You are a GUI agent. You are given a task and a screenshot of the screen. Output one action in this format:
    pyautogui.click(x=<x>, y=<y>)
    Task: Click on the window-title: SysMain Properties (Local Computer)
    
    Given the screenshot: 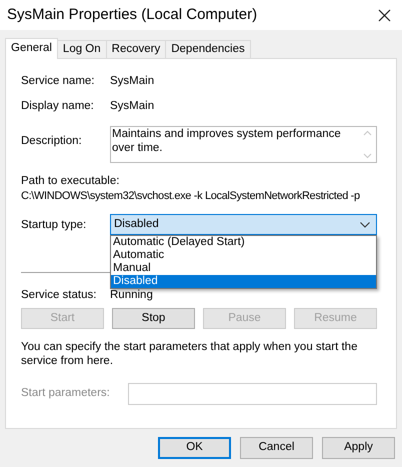 What is the action you would take?
    pyautogui.click(x=132, y=14)
    